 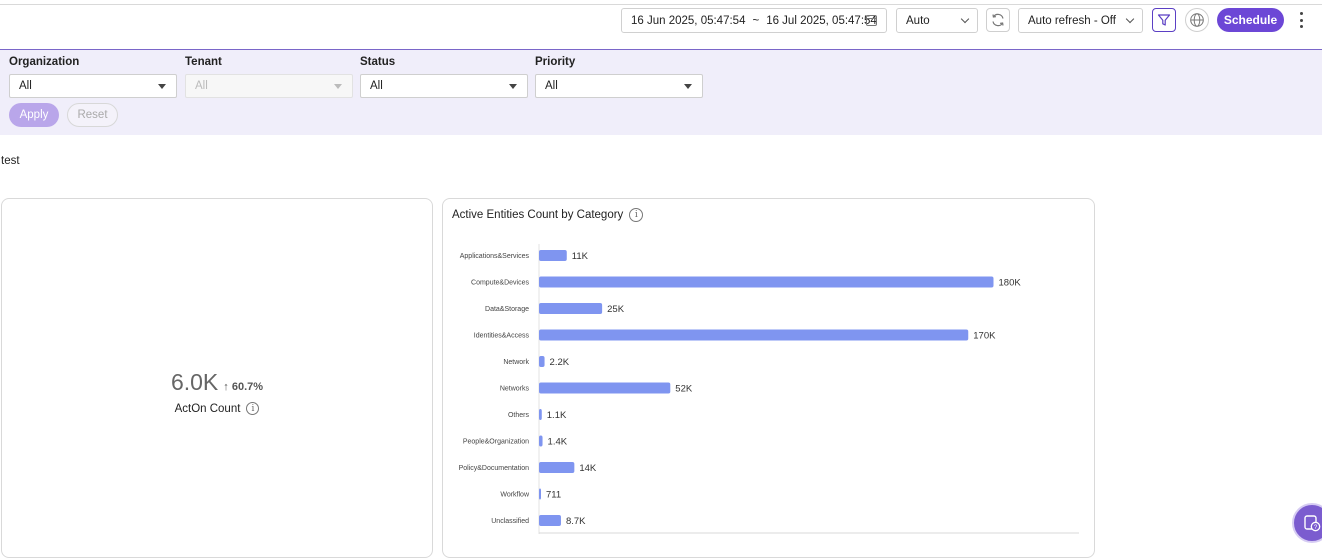 What do you see at coordinates (92, 115) in the screenshot?
I see `reset-button: Reset` at bounding box center [92, 115].